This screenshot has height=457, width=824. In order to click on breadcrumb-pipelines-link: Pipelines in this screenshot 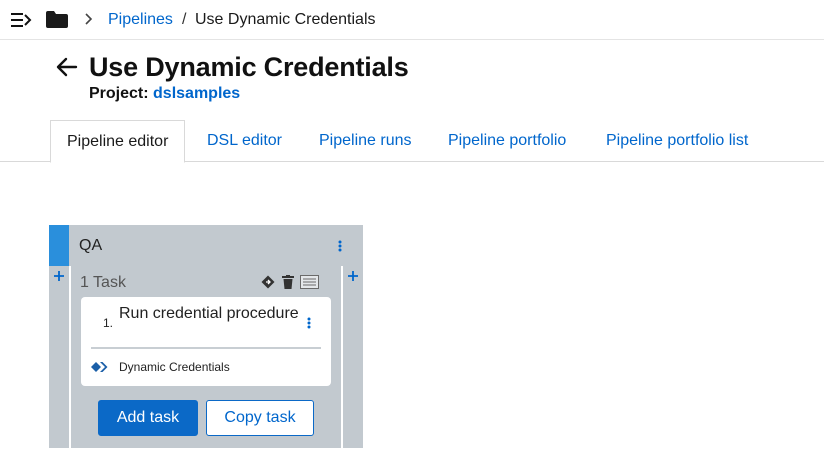, I will do `click(140, 20)`.